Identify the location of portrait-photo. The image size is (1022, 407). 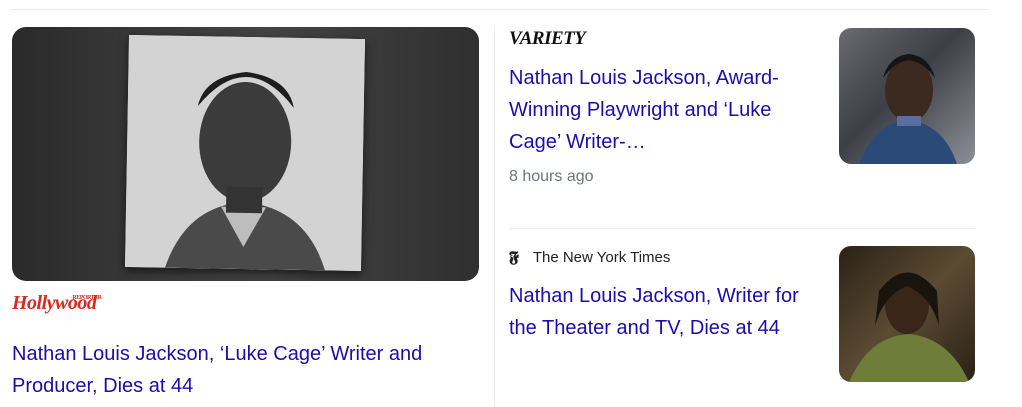
(245, 153).